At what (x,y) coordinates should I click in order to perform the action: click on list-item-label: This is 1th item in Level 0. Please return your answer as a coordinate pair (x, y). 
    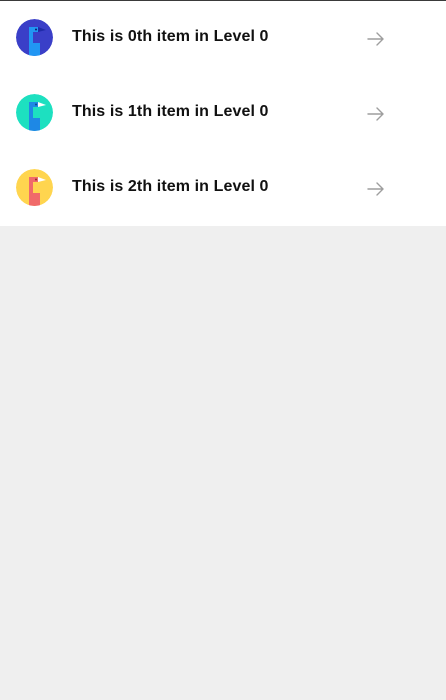
    Looking at the image, I should click on (170, 111).